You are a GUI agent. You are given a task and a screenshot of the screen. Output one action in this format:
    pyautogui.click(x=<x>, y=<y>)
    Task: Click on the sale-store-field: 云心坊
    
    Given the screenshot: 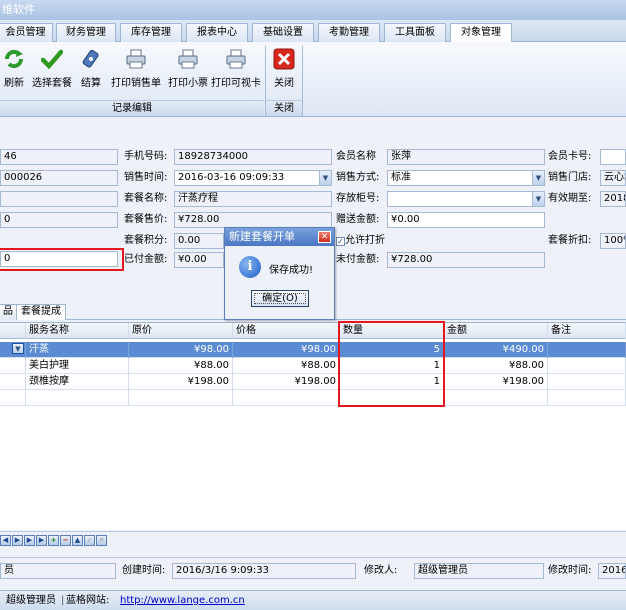 What is the action you would take?
    pyautogui.click(x=613, y=178)
    